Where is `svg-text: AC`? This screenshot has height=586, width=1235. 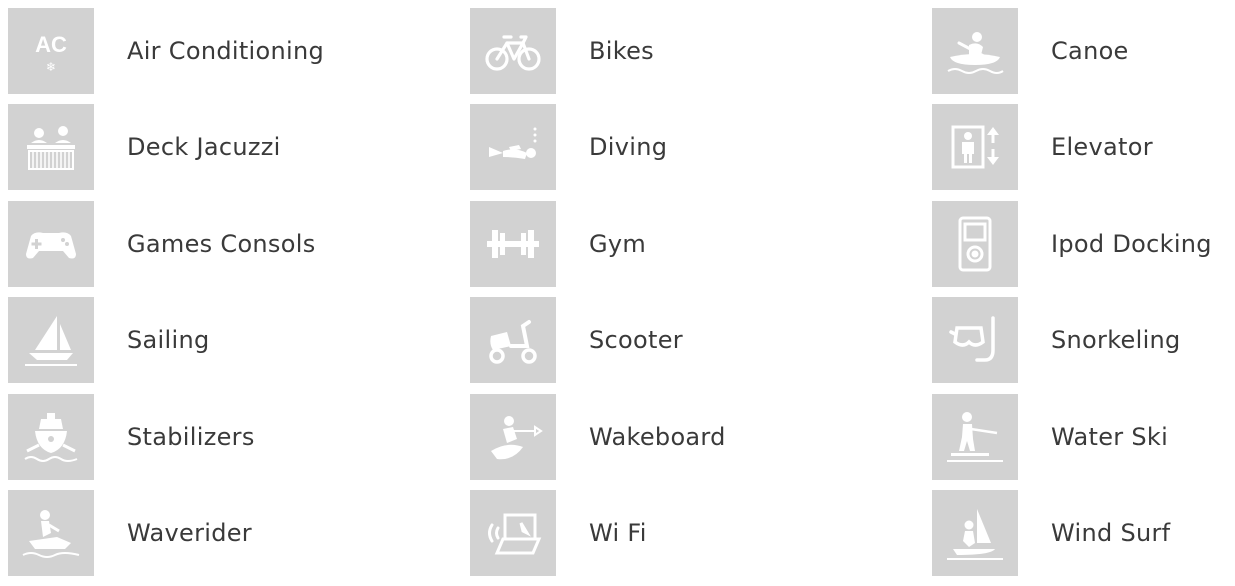
svg-text: AC is located at coordinates (51, 44).